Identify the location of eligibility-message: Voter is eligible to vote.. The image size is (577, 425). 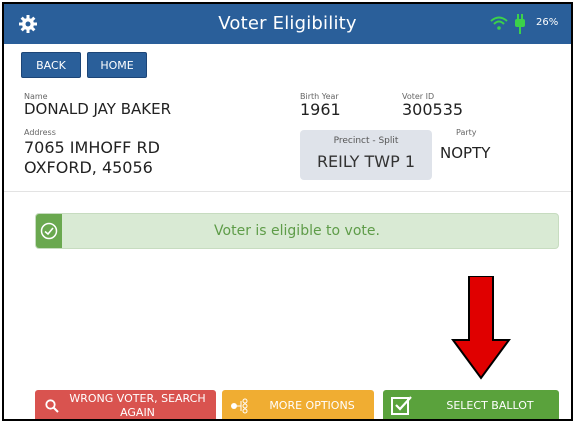
(297, 231).